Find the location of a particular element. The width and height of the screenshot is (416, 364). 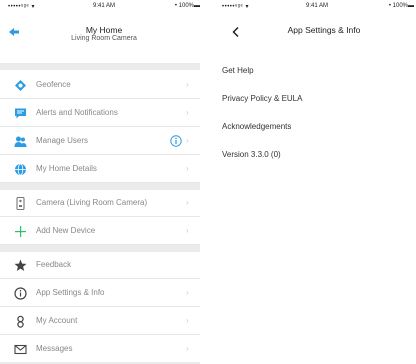

menu-item-my-account: My Account › is located at coordinates (100, 321).